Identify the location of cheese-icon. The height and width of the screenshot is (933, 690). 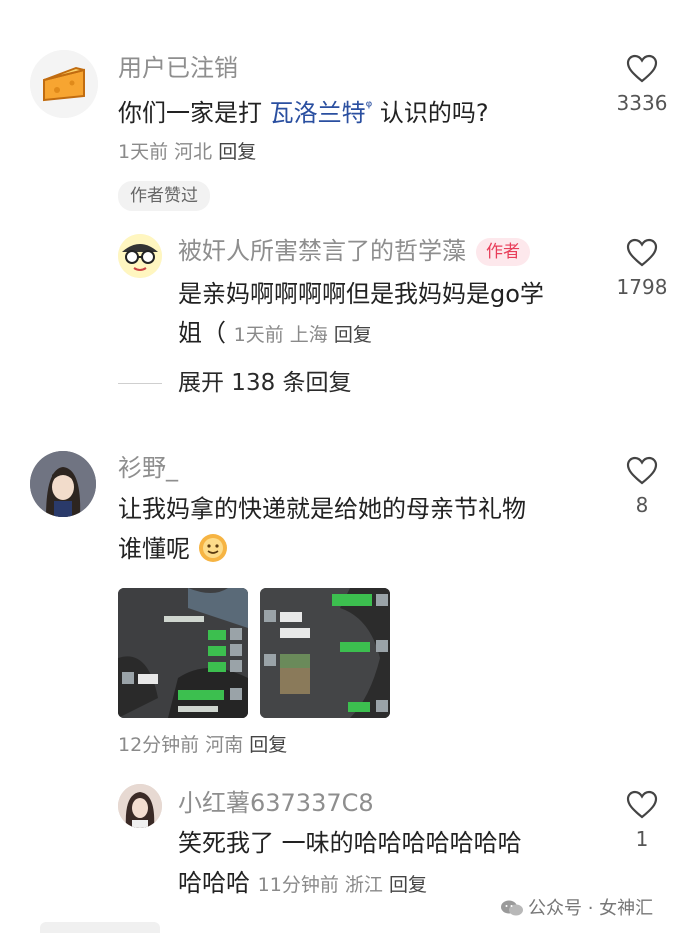
(64, 84).